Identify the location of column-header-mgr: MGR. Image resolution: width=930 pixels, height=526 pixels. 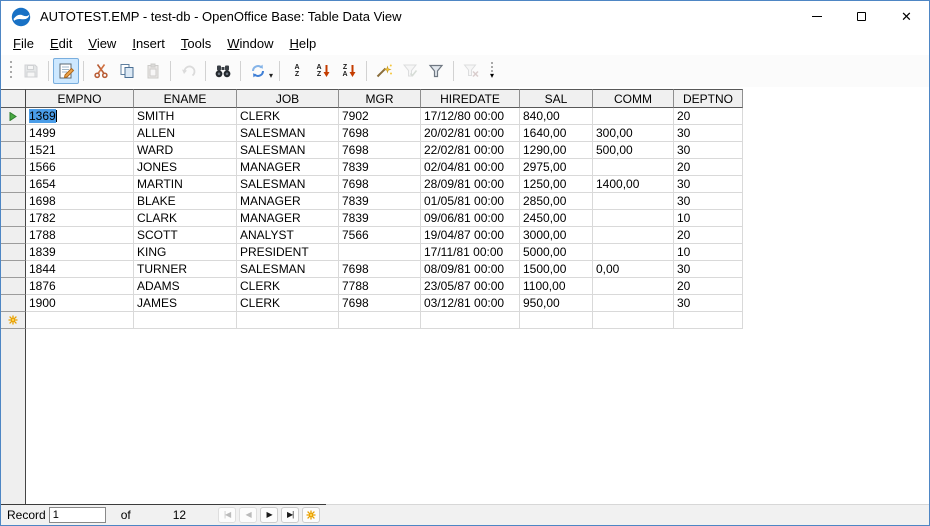
(380, 98).